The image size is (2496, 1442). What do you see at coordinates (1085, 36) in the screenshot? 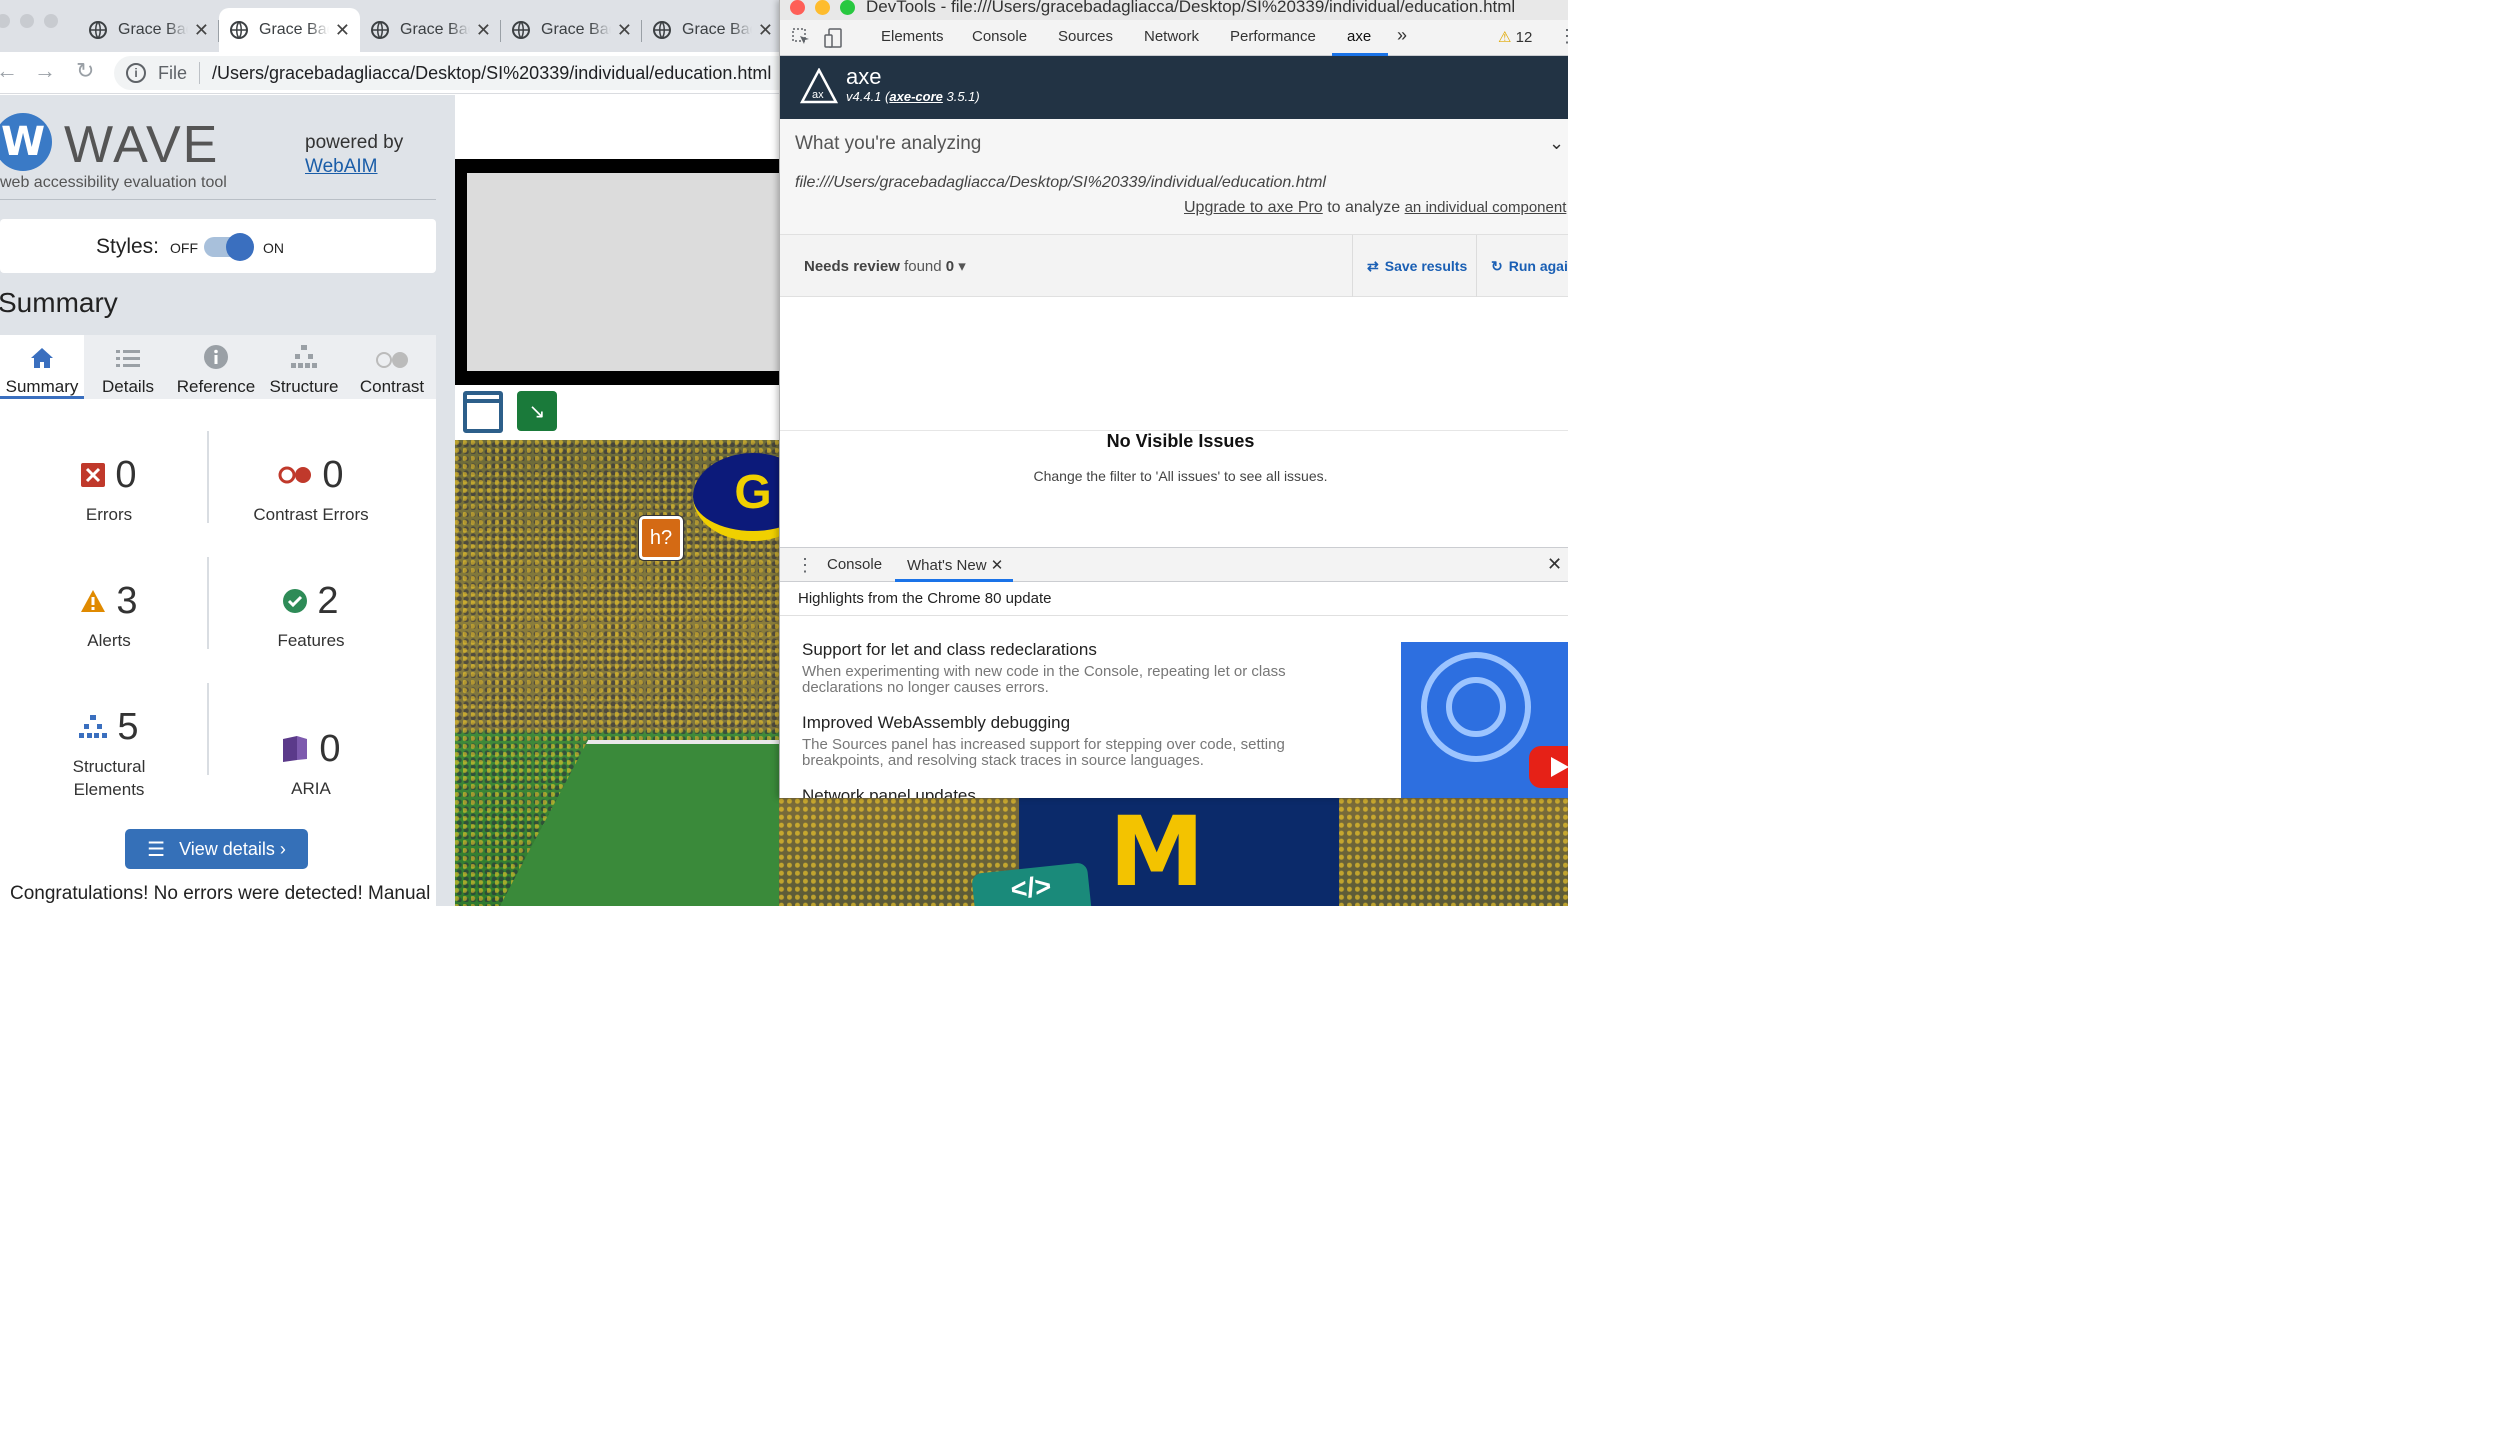
I see `tab-sources: Sources` at bounding box center [1085, 36].